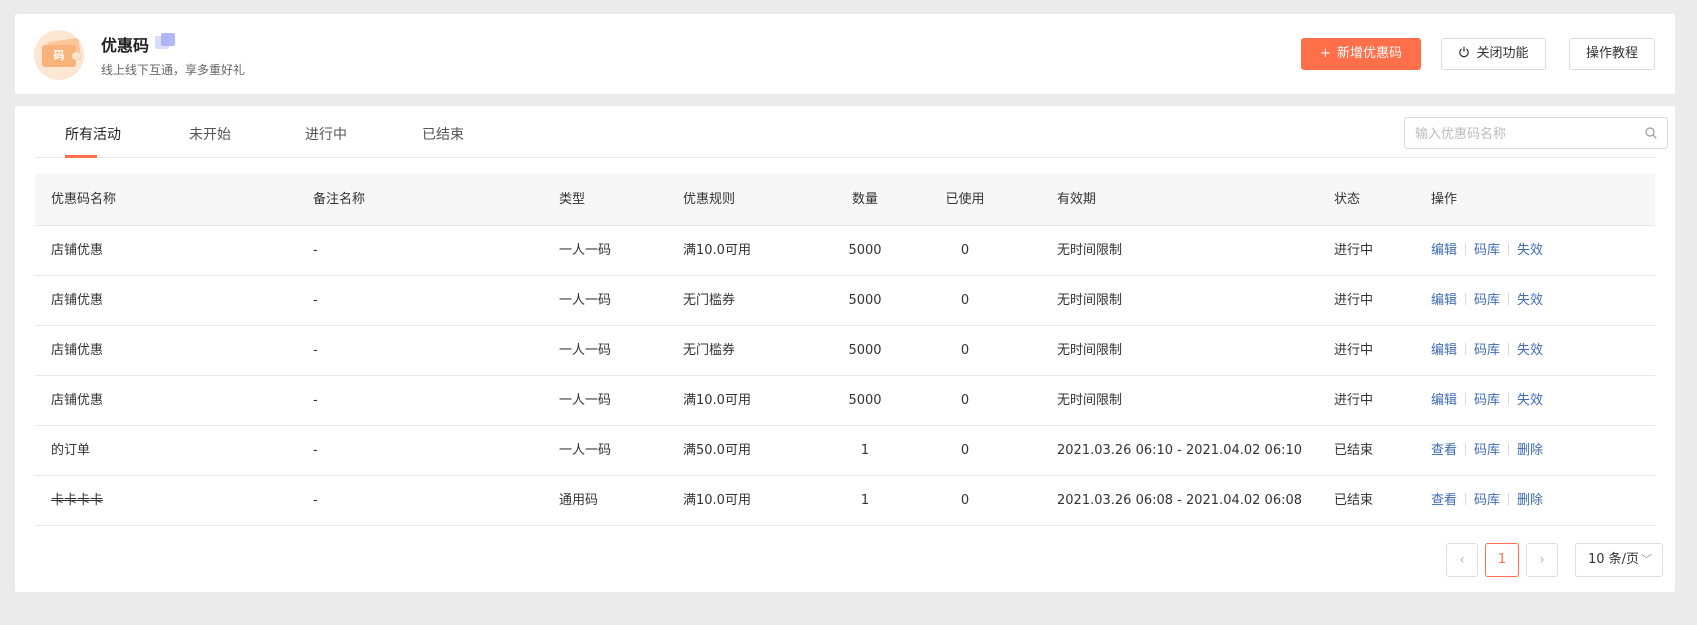 The height and width of the screenshot is (625, 1697). Describe the element at coordinates (1180, 500) in the screenshot. I see `cell-validity: 2021.03.26 06:08 - 2021.04.02 06:08` at that location.